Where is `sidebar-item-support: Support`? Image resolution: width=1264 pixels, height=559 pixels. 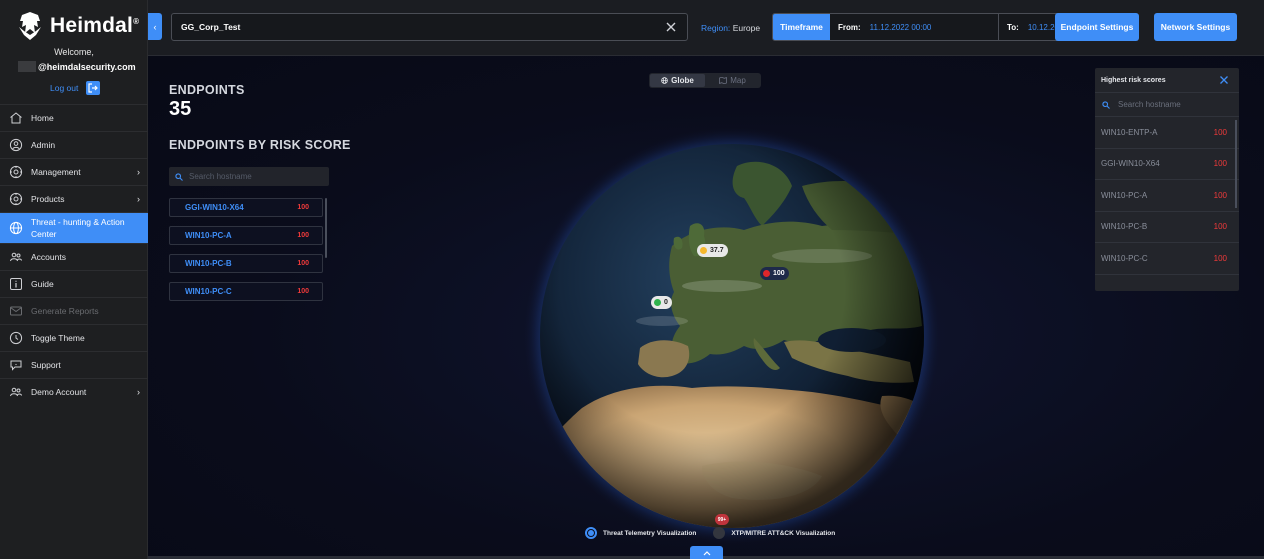
sidebar-item-support: Support is located at coordinates (74, 364).